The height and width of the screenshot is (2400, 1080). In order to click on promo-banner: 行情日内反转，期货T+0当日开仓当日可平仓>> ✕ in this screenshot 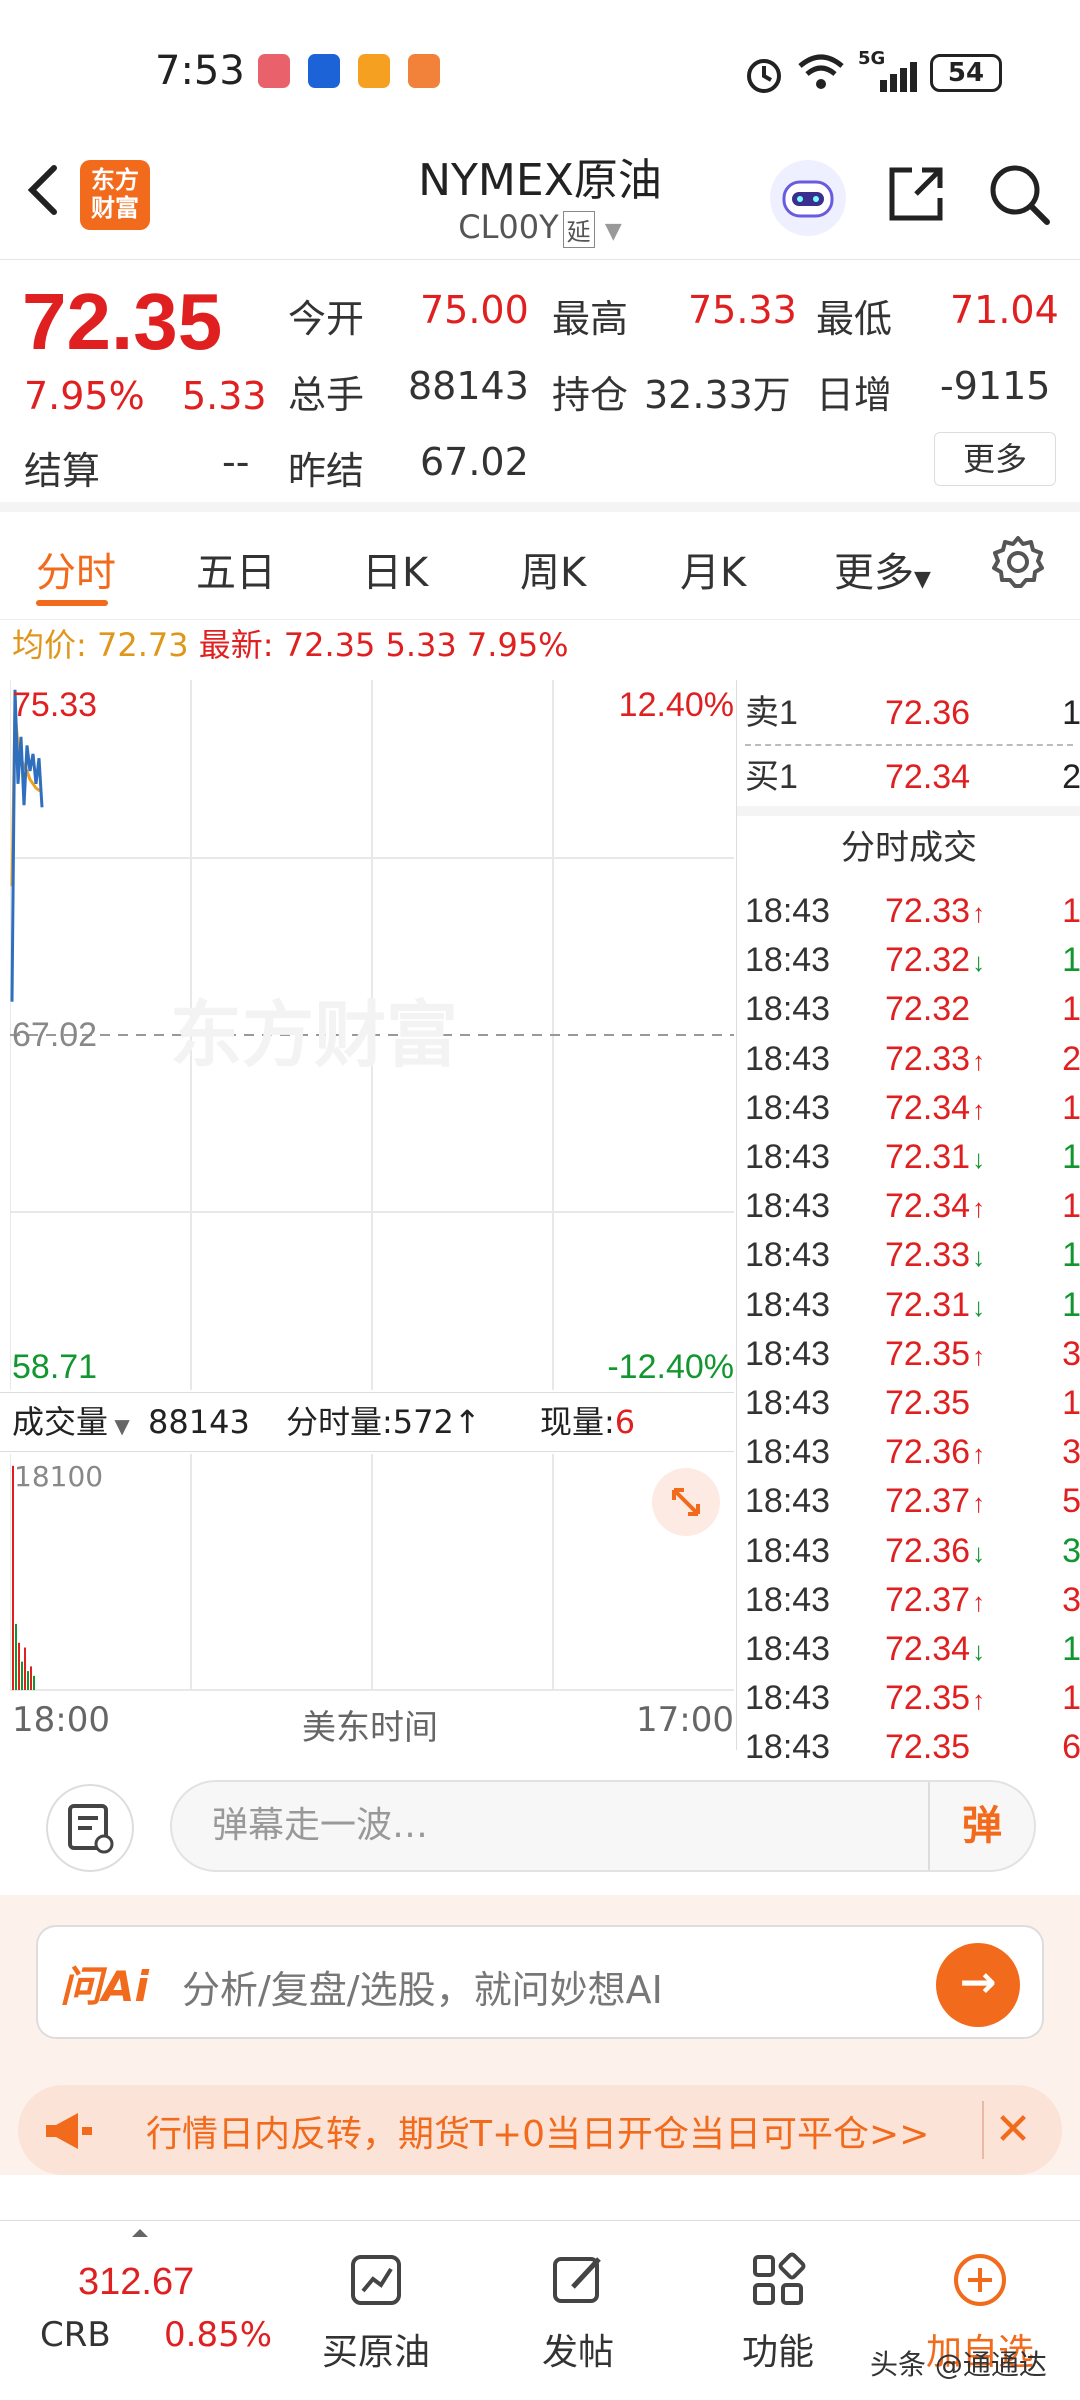, I will do `click(540, 2130)`.